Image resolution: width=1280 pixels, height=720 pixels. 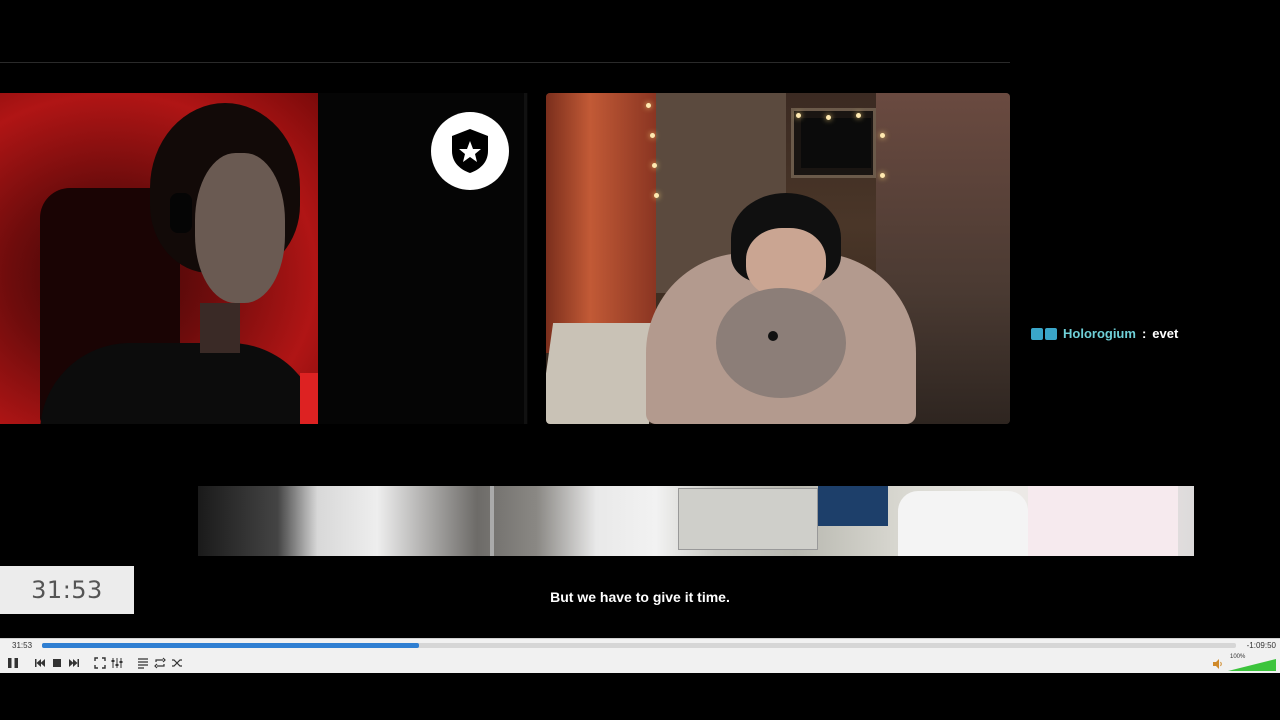 I want to click on left-webcam-feed, so click(x=159, y=258).